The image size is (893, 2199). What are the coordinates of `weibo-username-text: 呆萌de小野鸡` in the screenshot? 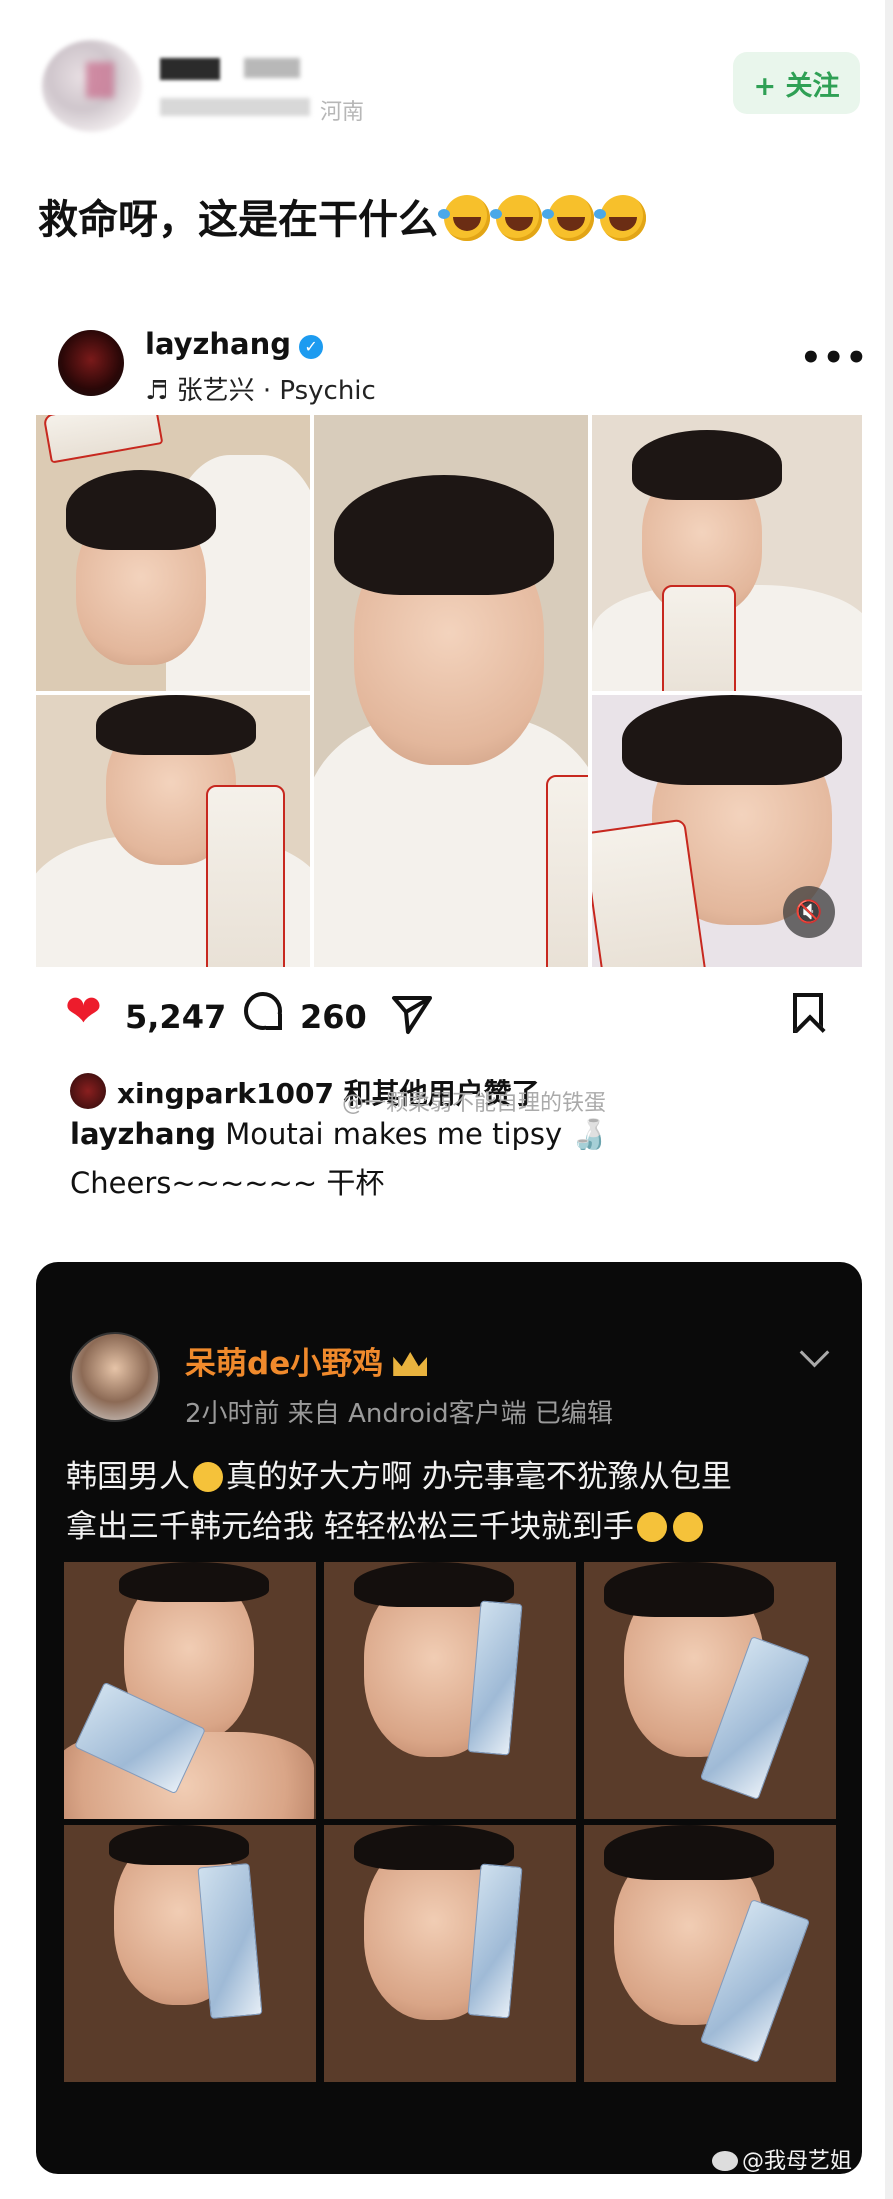 It's located at (284, 1364).